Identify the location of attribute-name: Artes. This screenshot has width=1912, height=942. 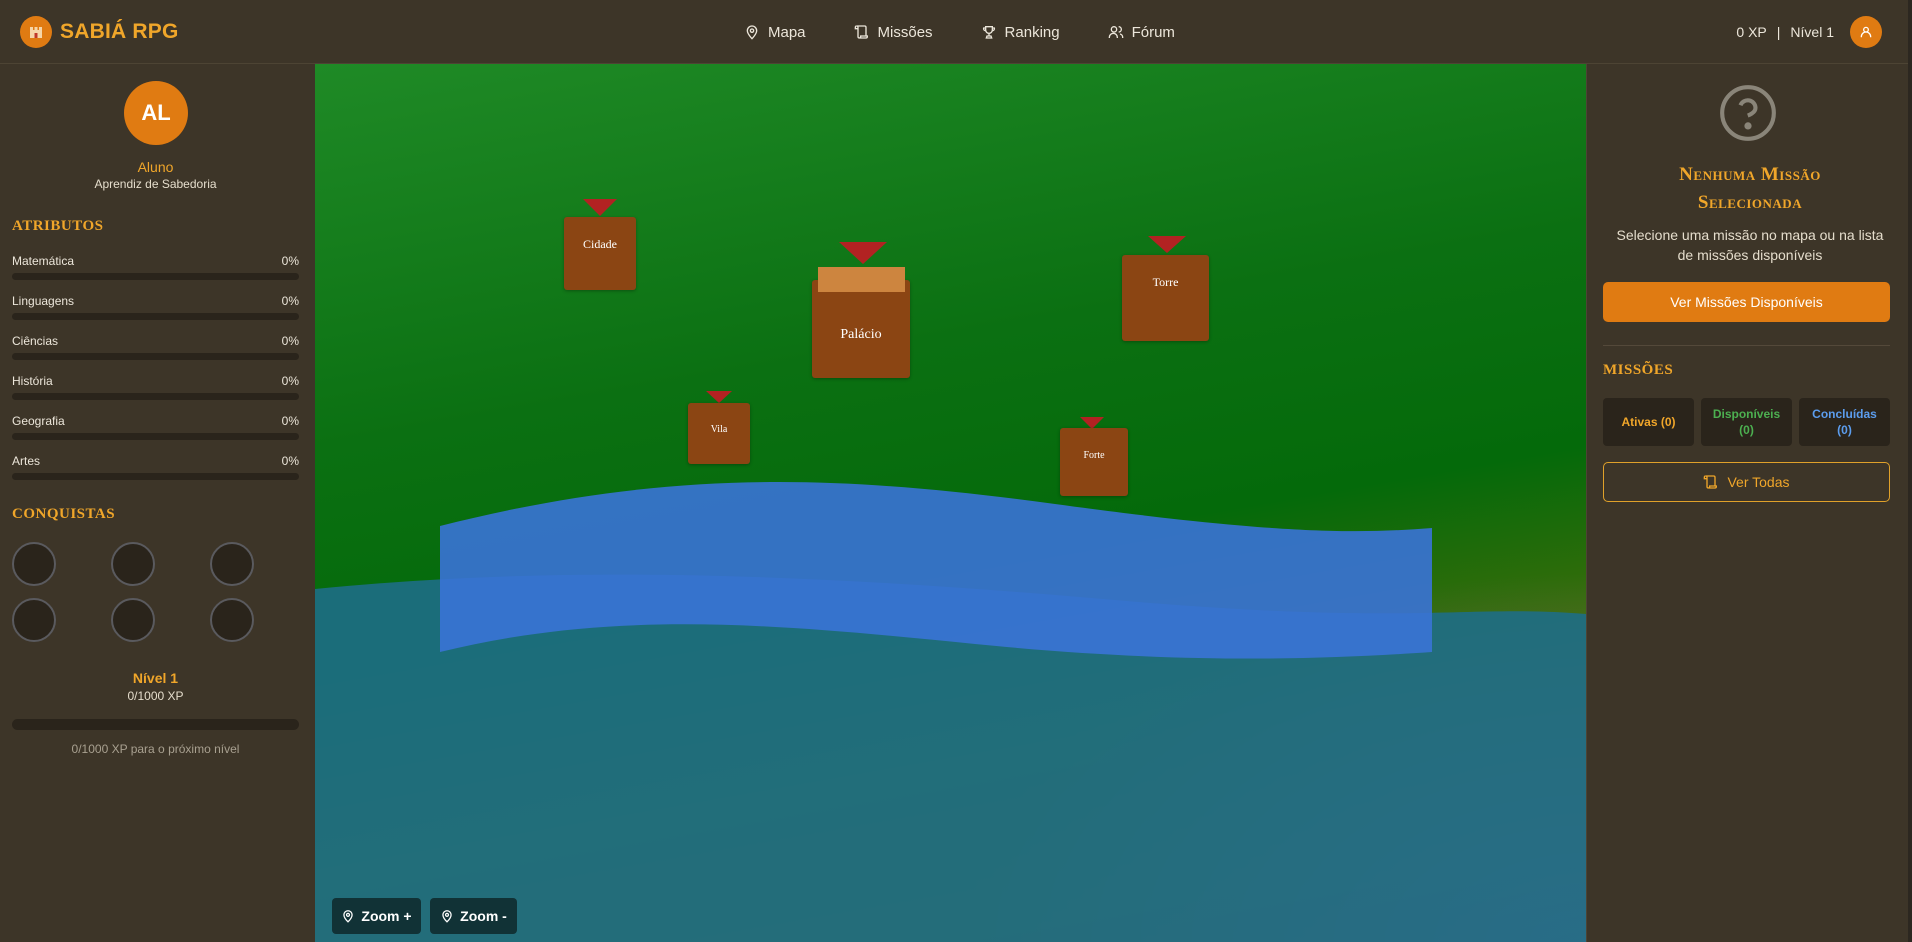
(26, 461).